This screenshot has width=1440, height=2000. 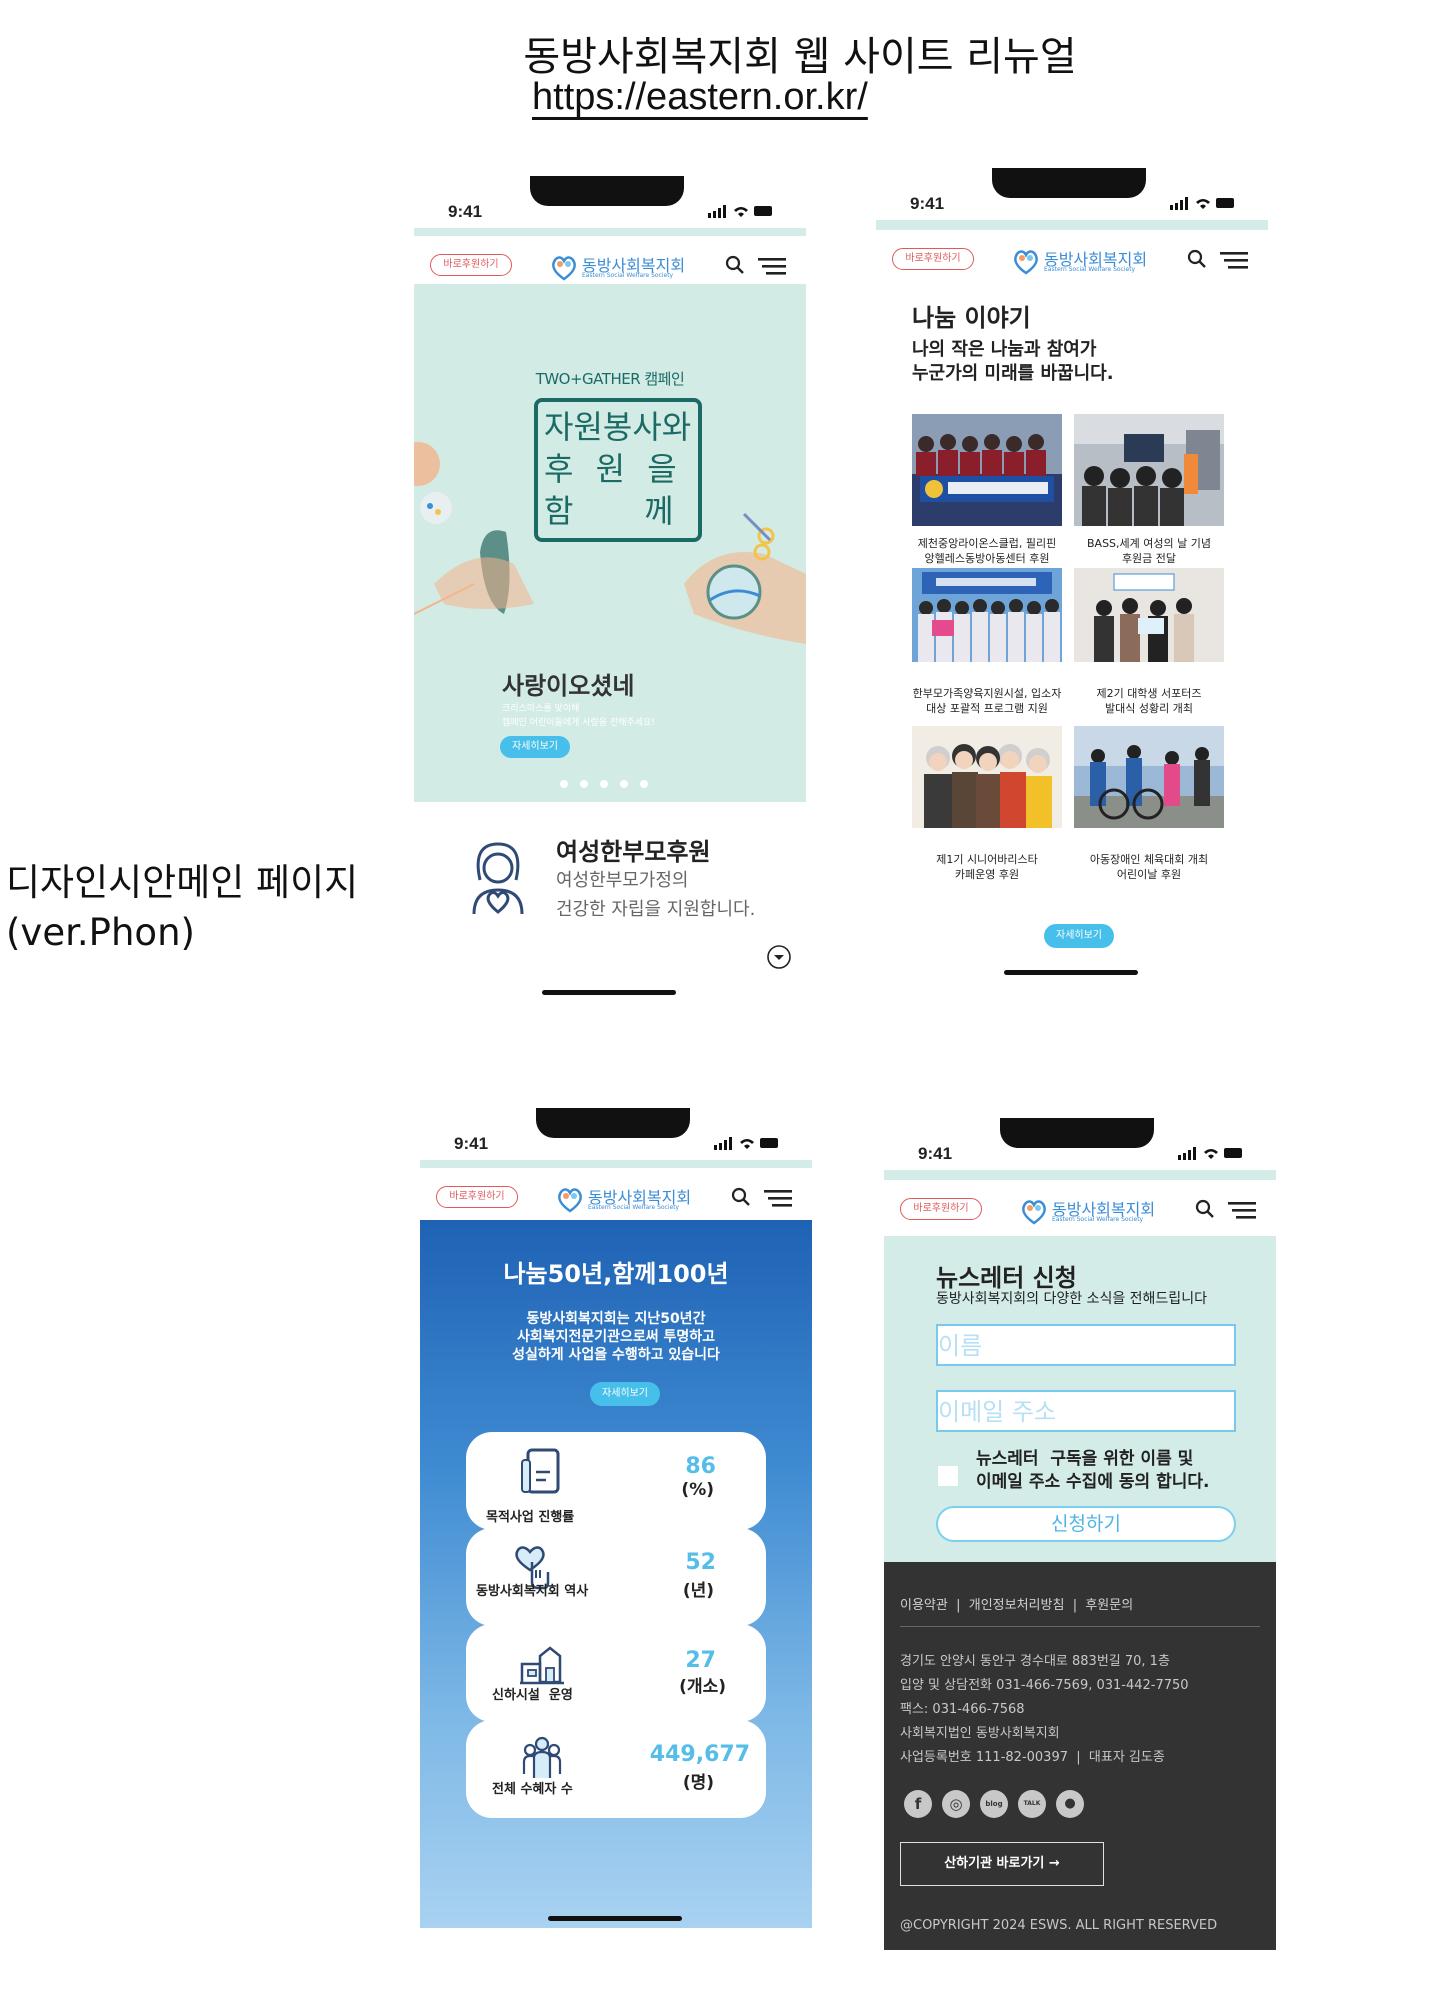 I want to click on story-icon: ●, so click(x=1070, y=1804).